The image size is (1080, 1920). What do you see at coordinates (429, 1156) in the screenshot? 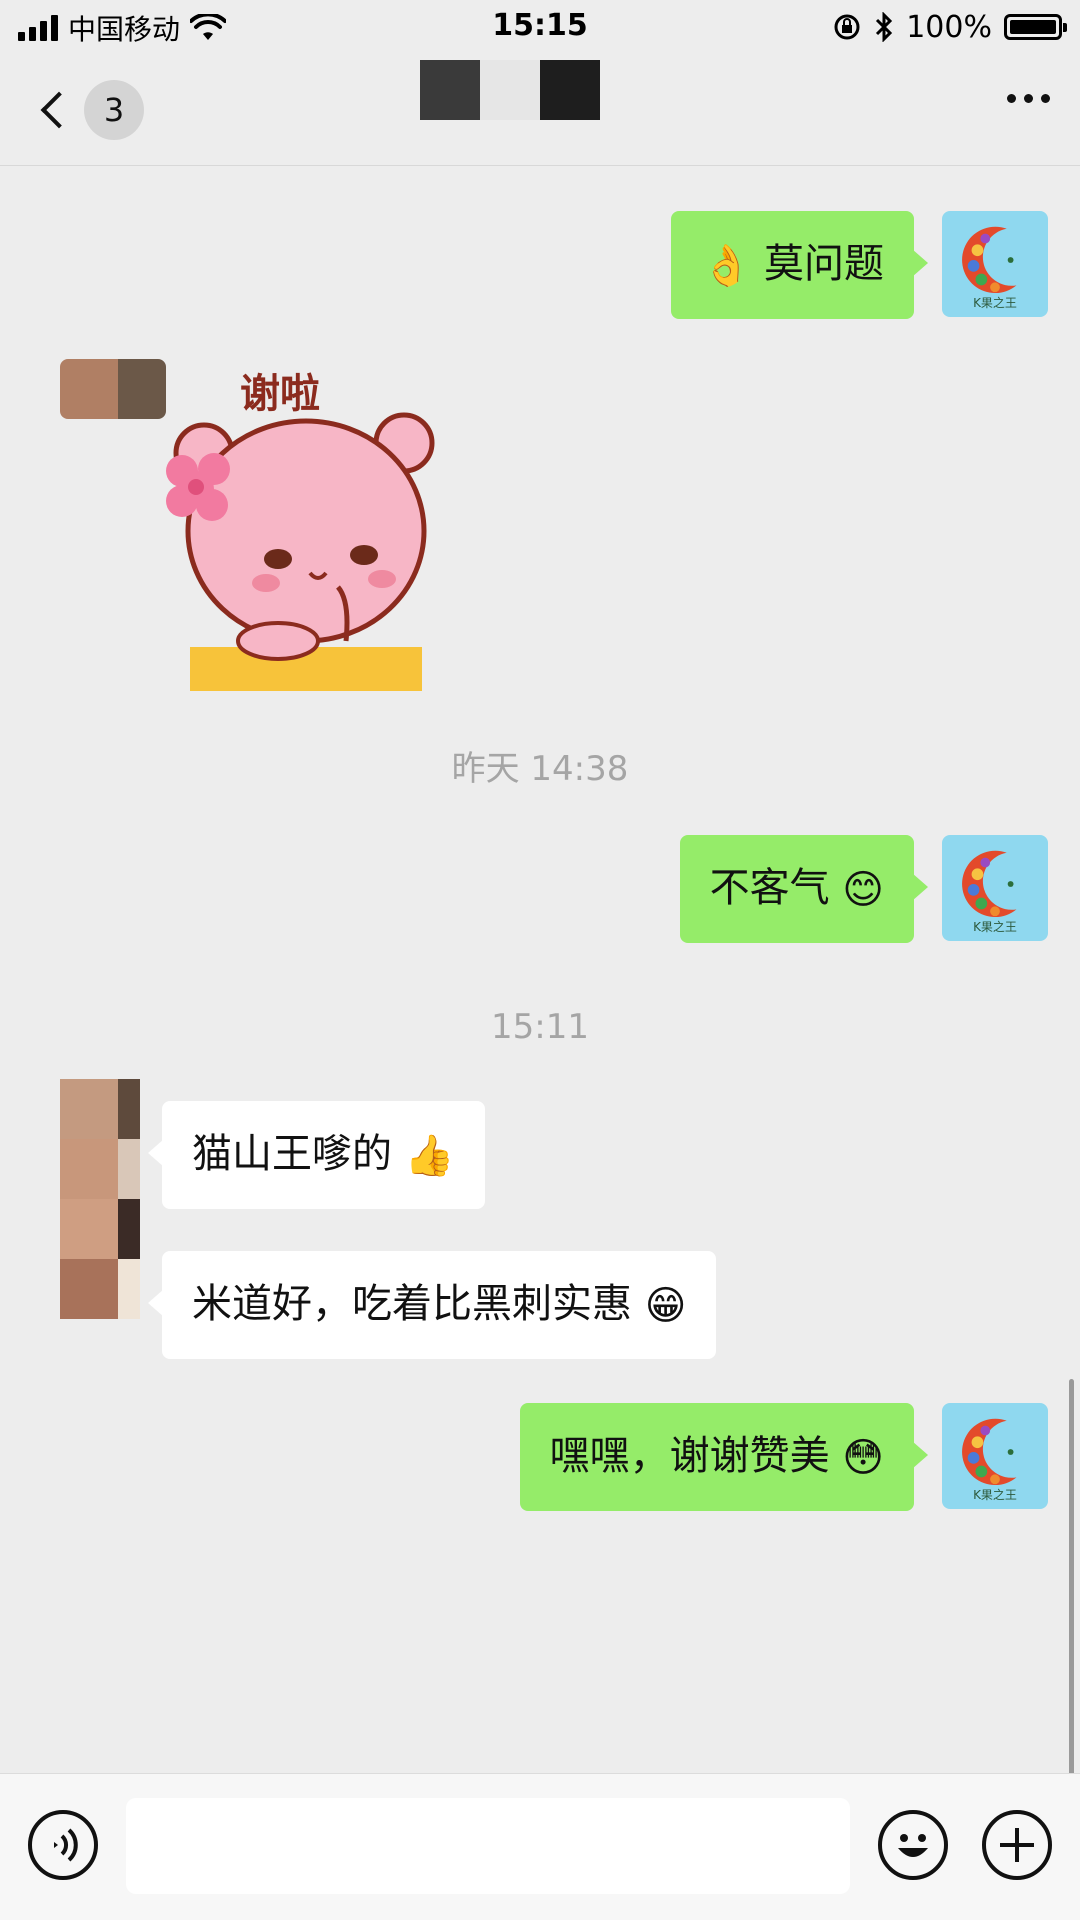
I see `thumbs-up-emoji: 👍` at bounding box center [429, 1156].